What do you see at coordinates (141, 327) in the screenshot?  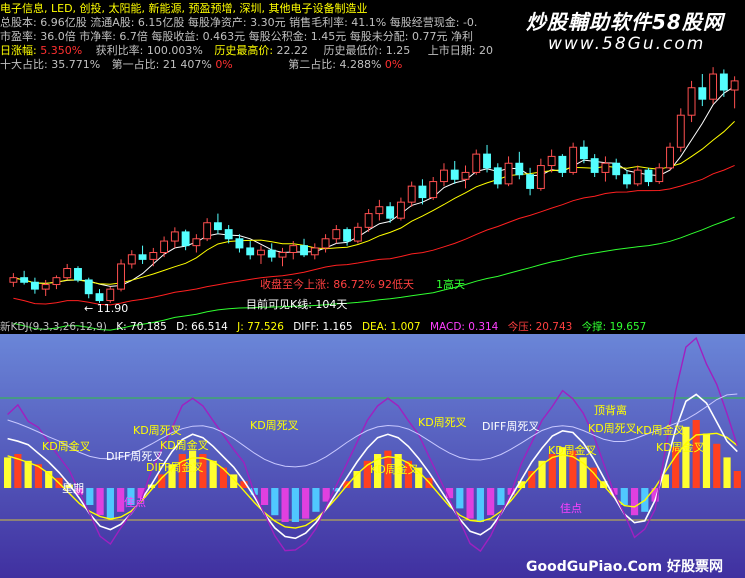 I see `k-value: K: 70.185` at bounding box center [141, 327].